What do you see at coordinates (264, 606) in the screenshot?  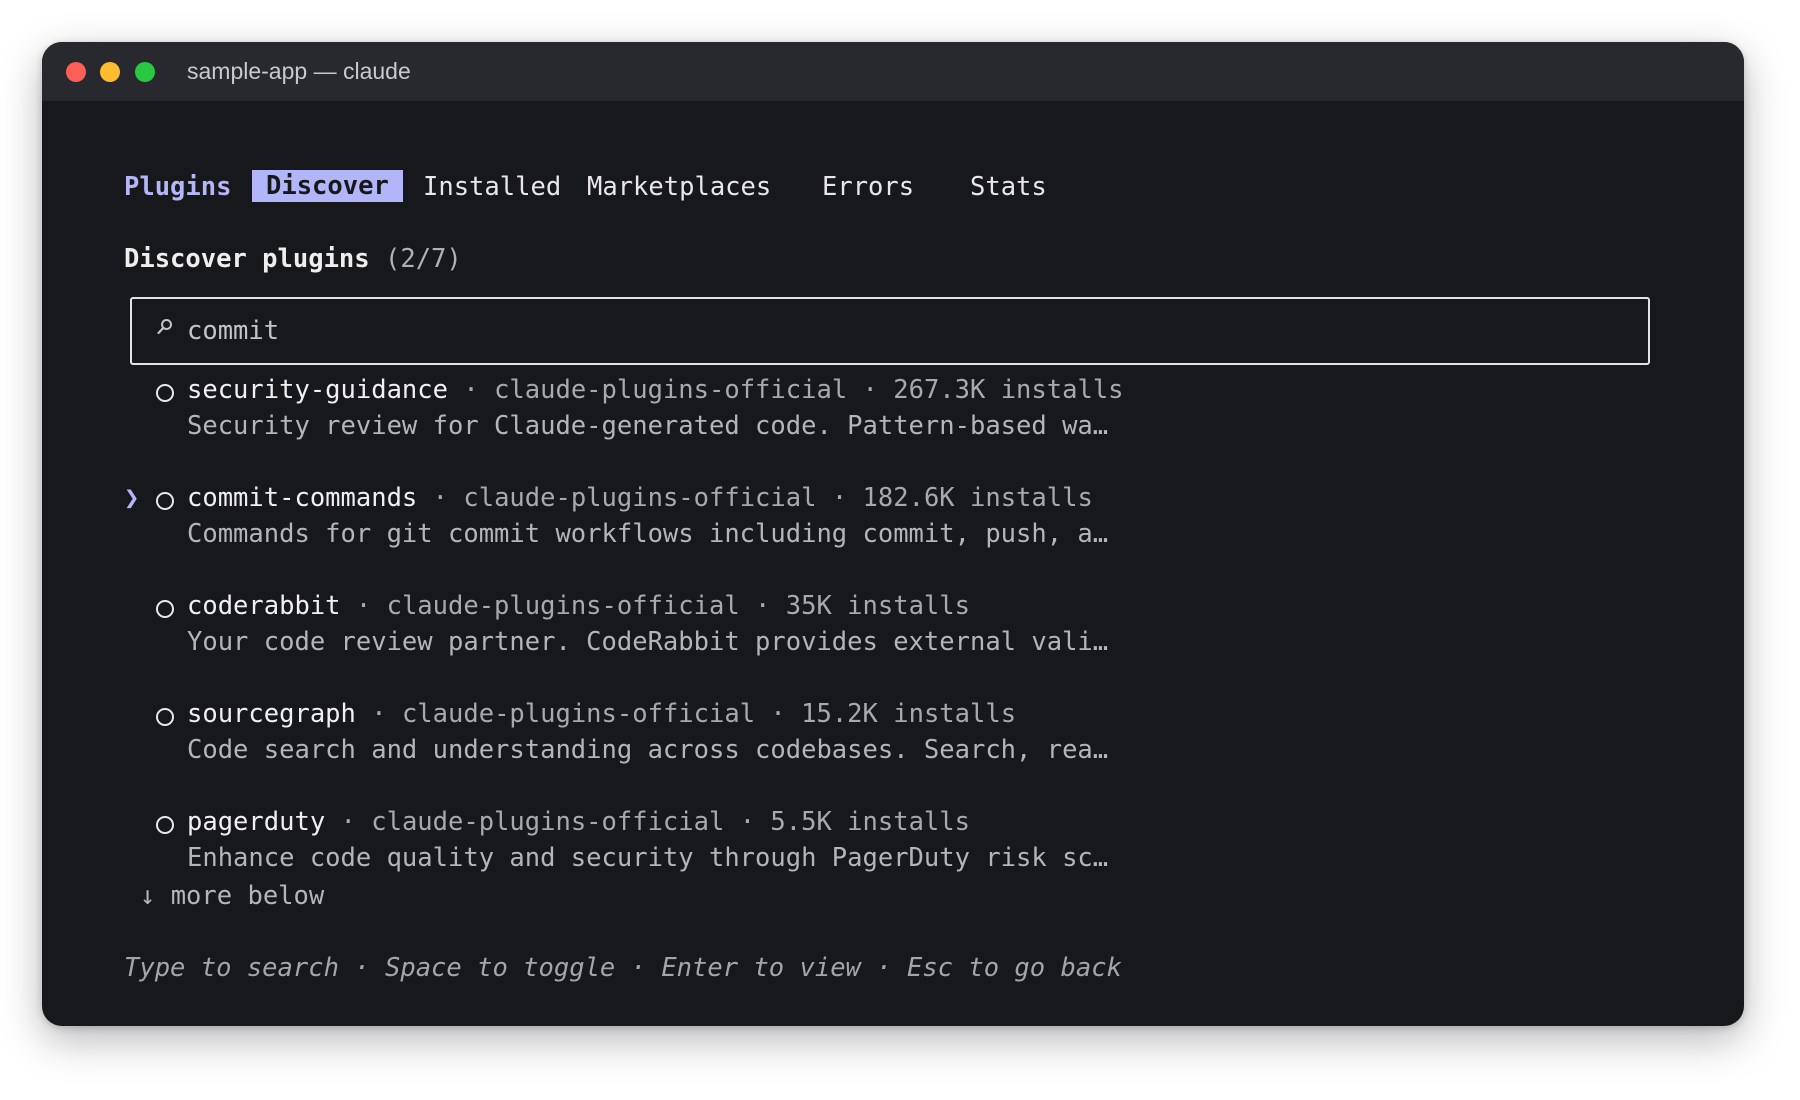 I see `plugin-name: coderabbit` at bounding box center [264, 606].